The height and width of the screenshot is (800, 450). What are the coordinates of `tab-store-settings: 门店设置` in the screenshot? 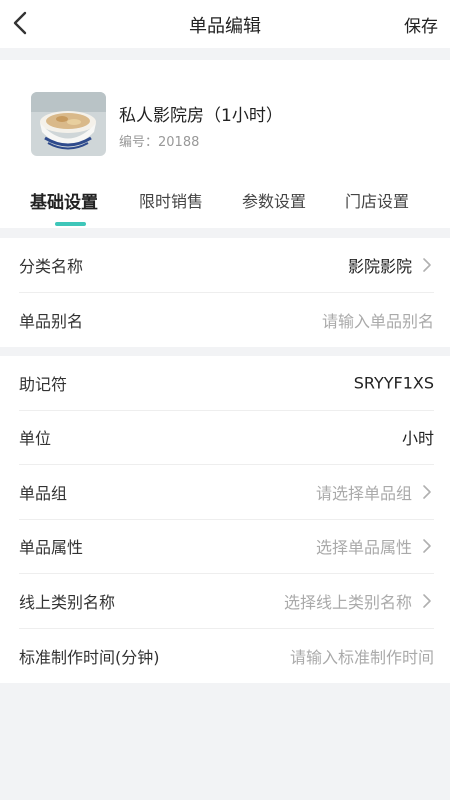 It's located at (377, 200).